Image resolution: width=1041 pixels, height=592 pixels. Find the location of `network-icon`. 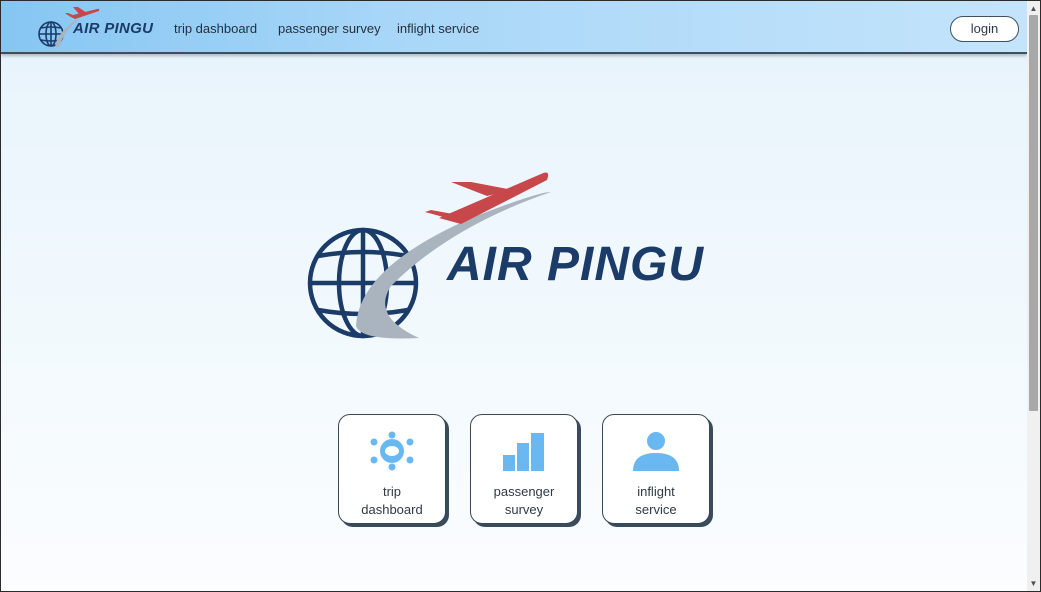

network-icon is located at coordinates (392, 451).